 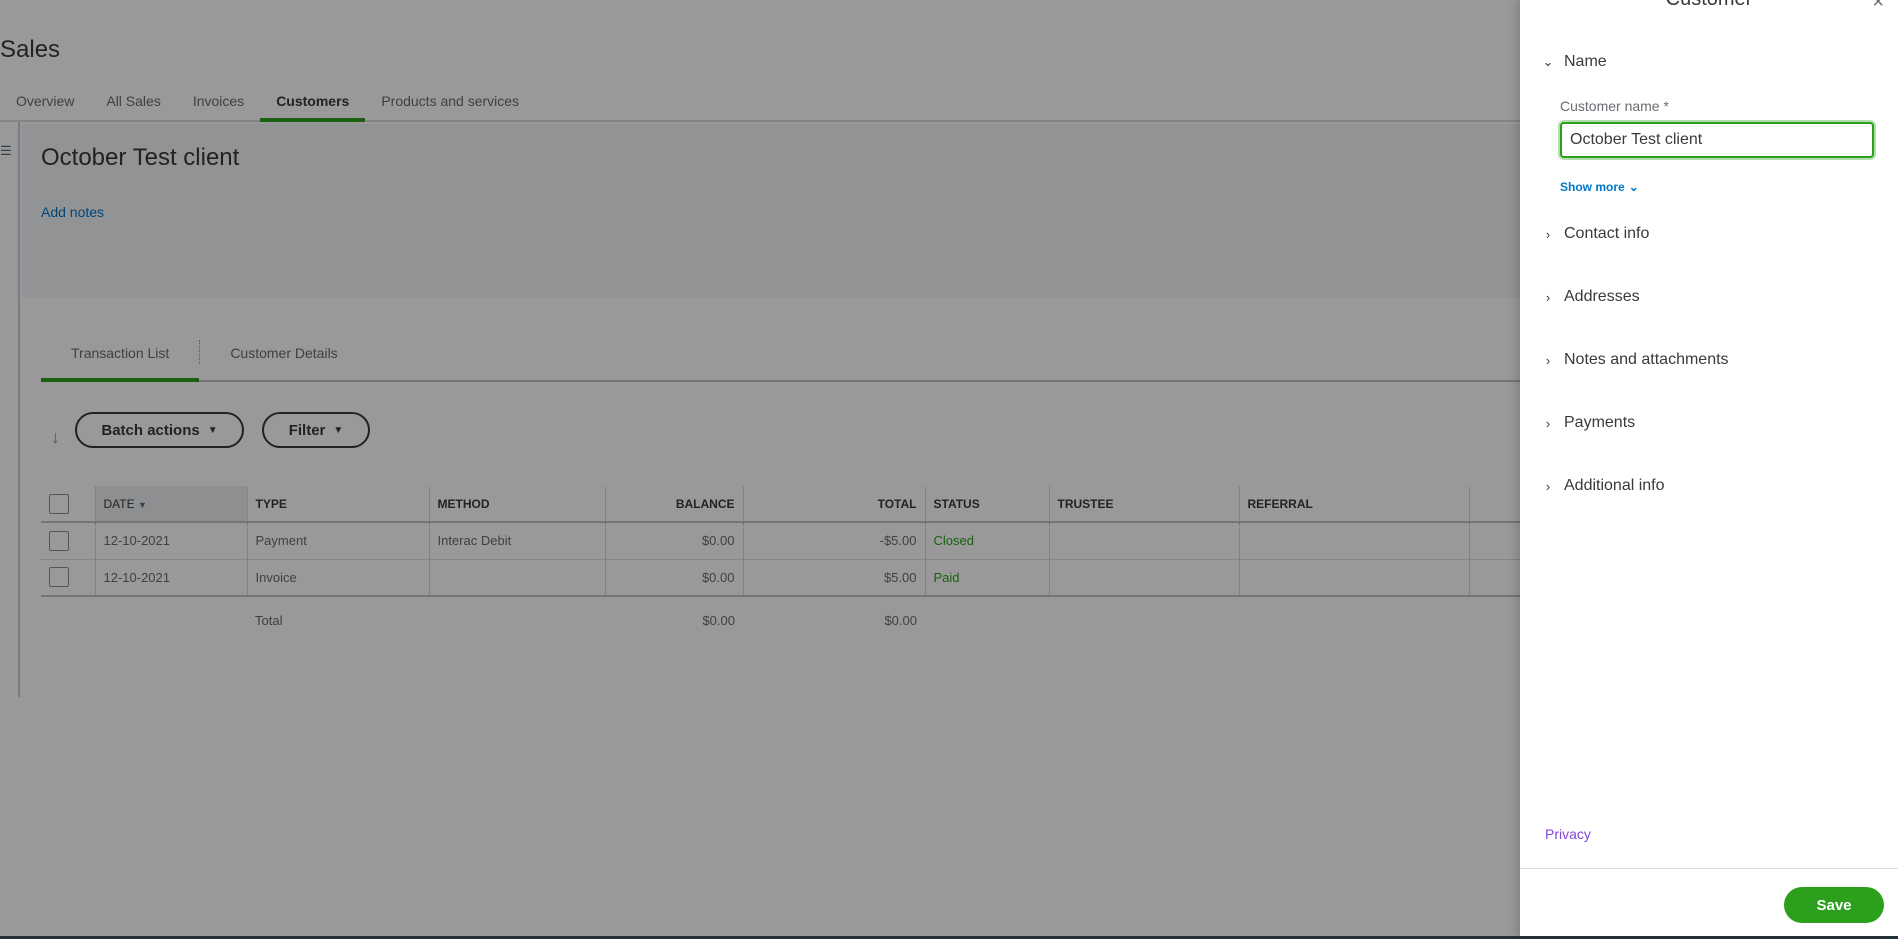 I want to click on section-contact-info: › Contact info, so click(x=1596, y=234).